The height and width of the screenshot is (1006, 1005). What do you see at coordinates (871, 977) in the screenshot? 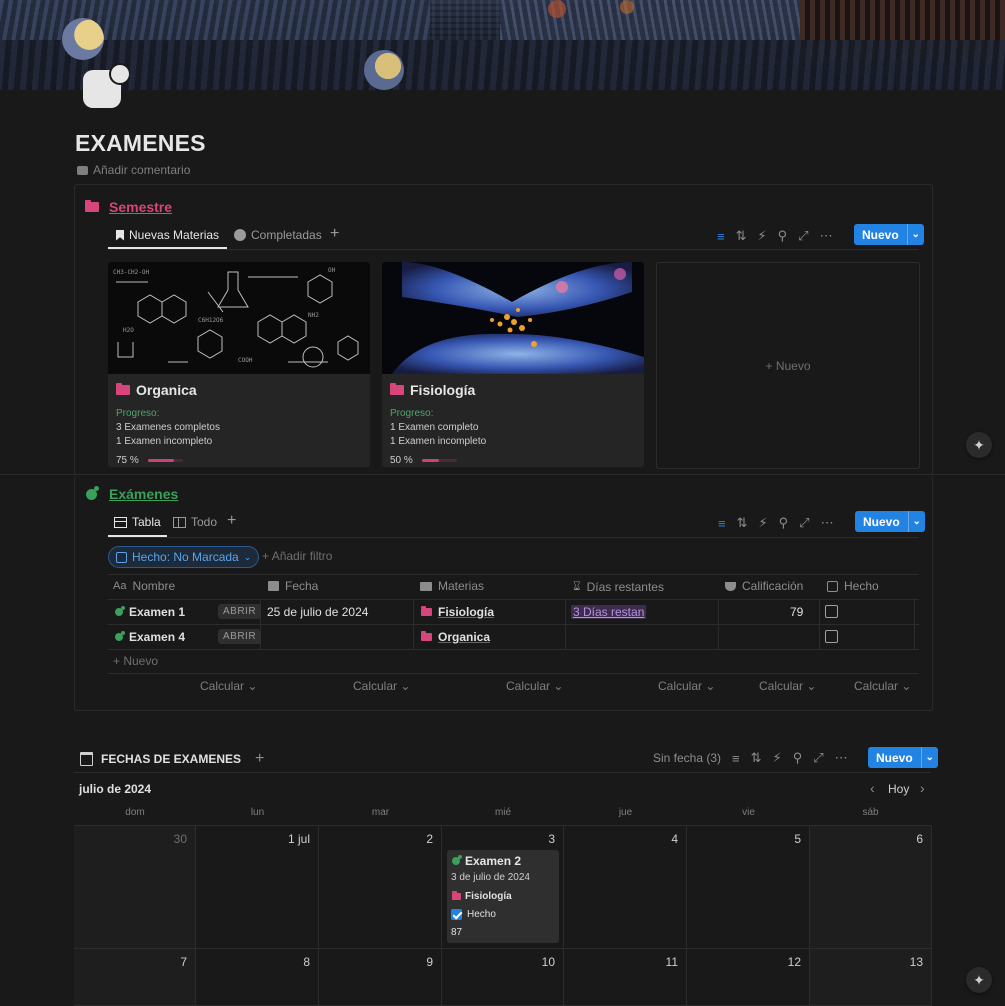
I see `calendar-day: 13` at bounding box center [871, 977].